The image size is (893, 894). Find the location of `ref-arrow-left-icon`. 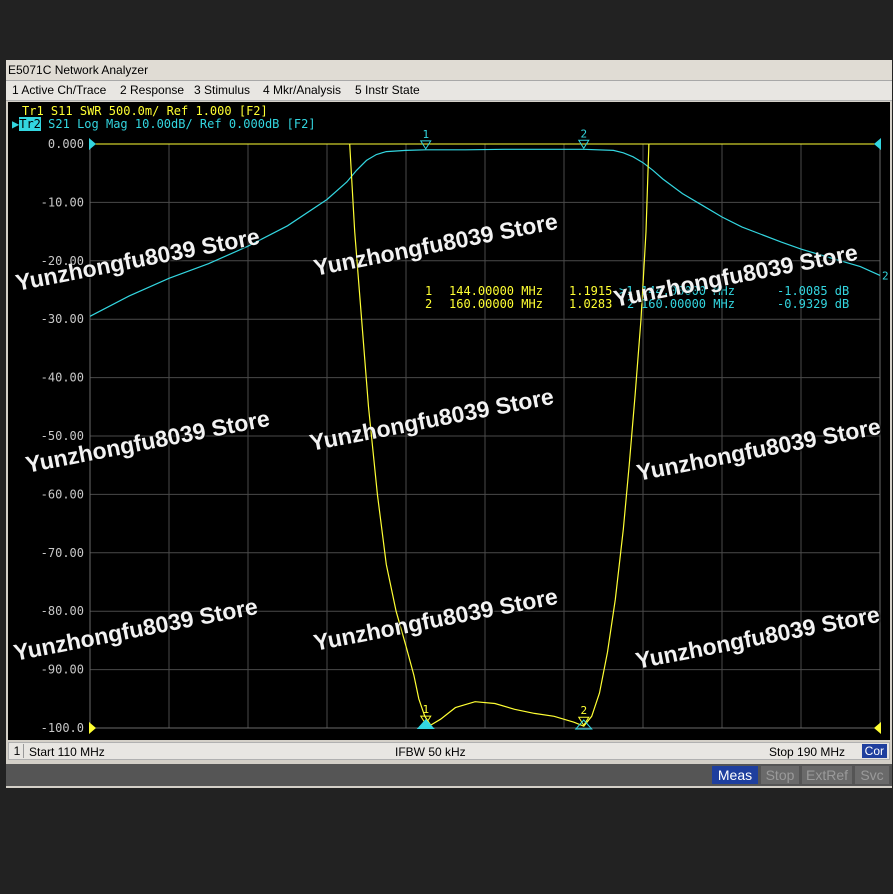

ref-arrow-left-icon is located at coordinates (92, 144).